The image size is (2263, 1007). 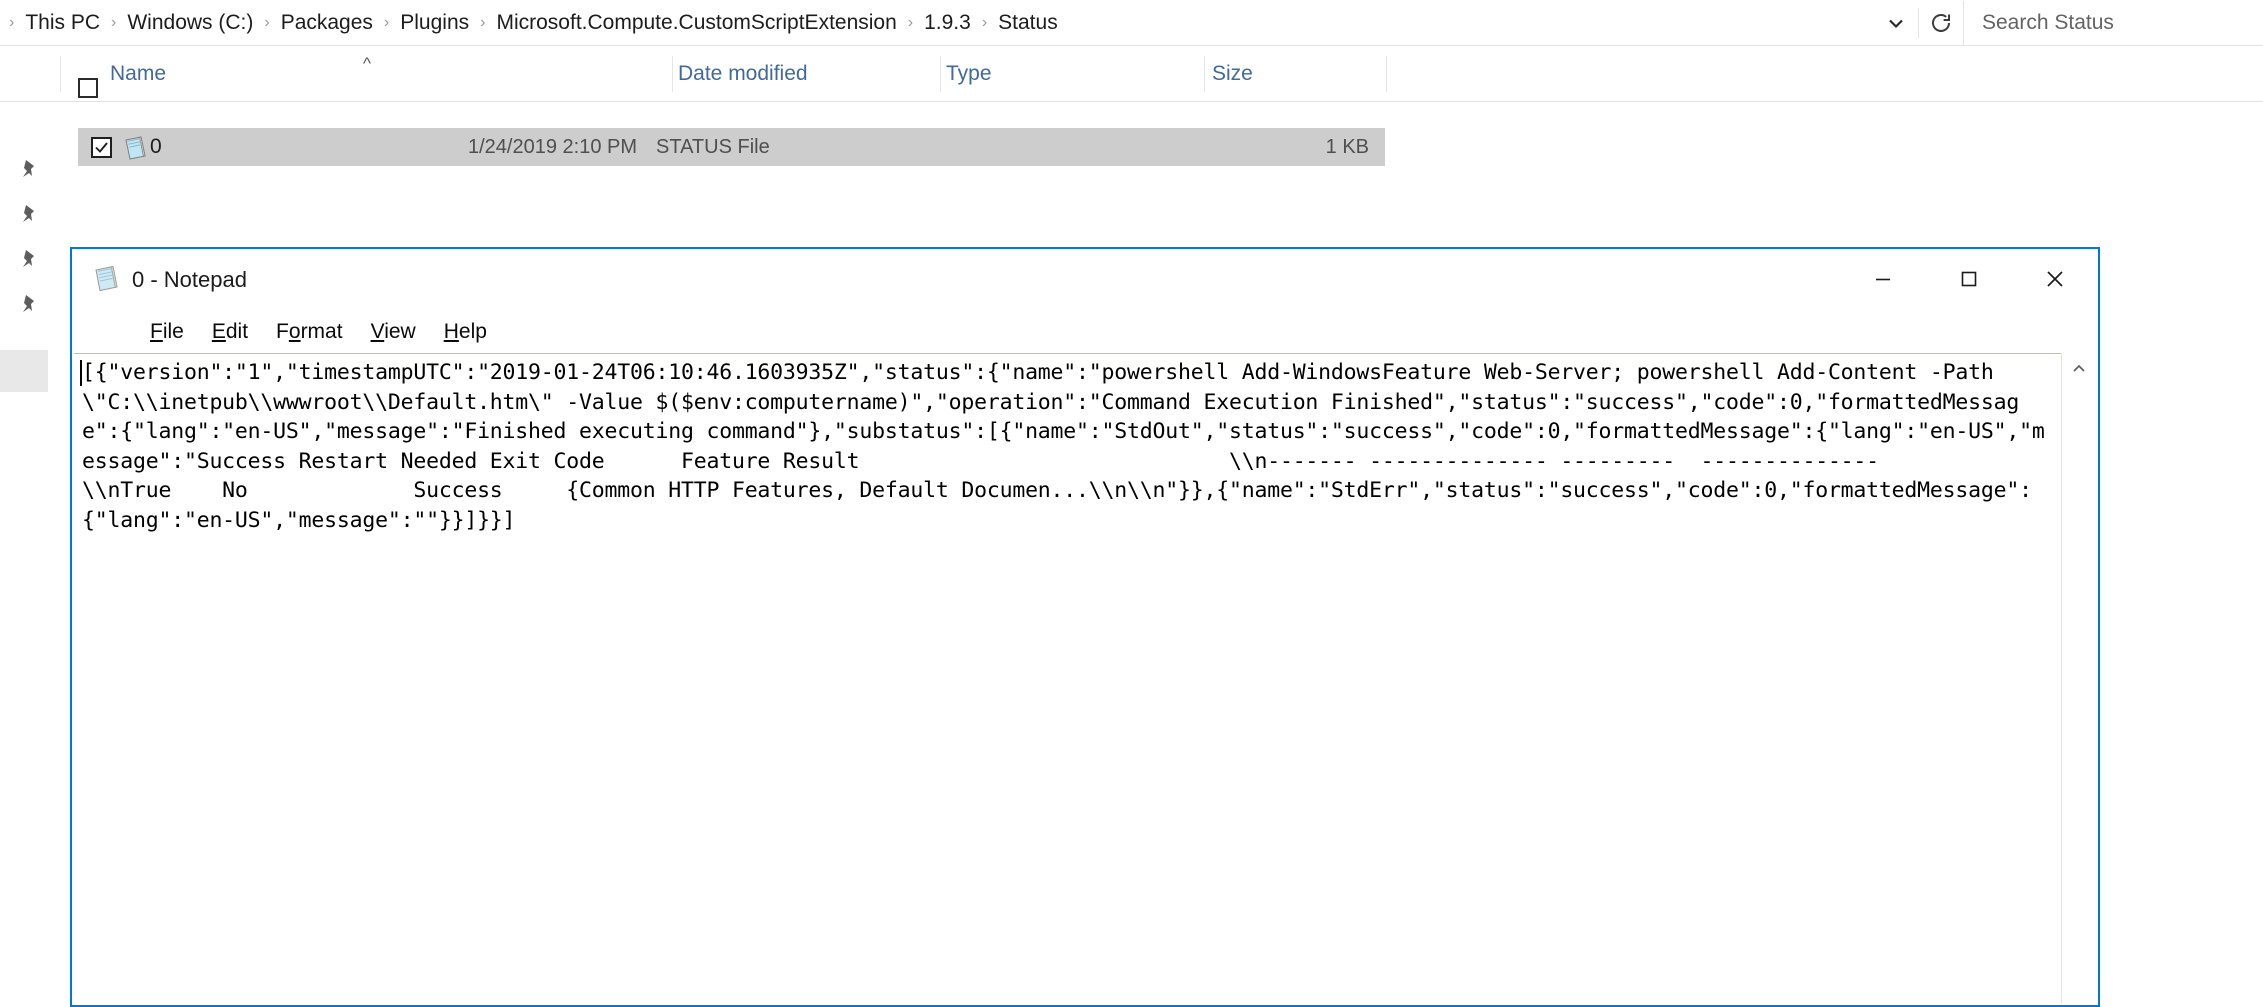 What do you see at coordinates (2048, 22) in the screenshot?
I see `search-placeholder: Search Status` at bounding box center [2048, 22].